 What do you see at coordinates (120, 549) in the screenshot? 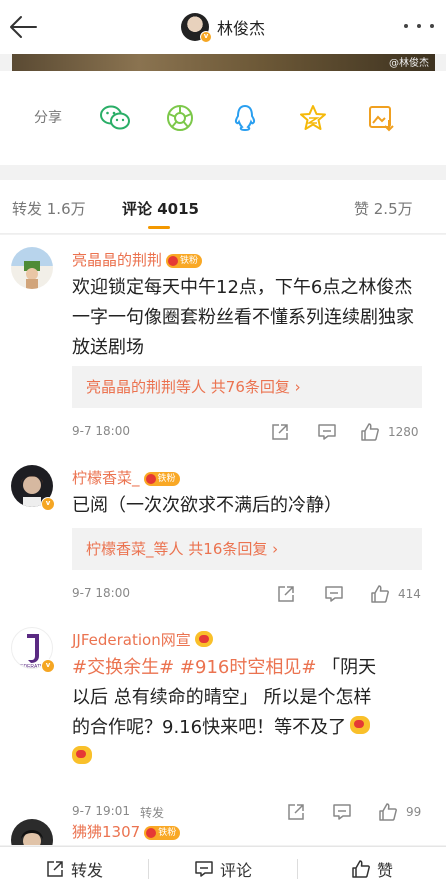
I see `reply-user: 柠檬香菜_` at bounding box center [120, 549].